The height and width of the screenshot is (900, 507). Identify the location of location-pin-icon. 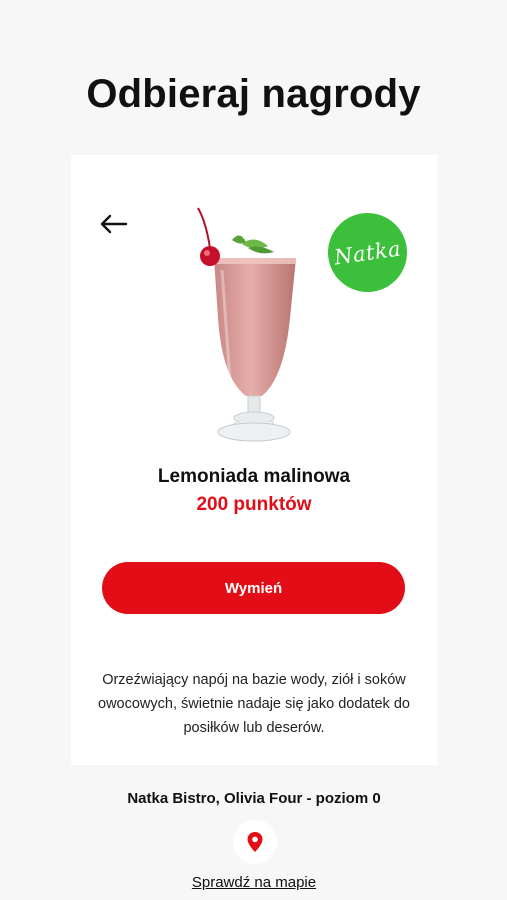
(255, 842).